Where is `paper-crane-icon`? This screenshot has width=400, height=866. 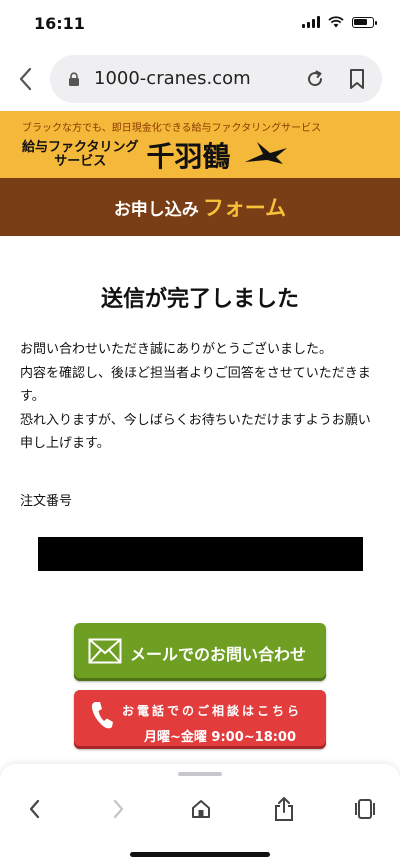
paper-crane-icon is located at coordinates (265, 153).